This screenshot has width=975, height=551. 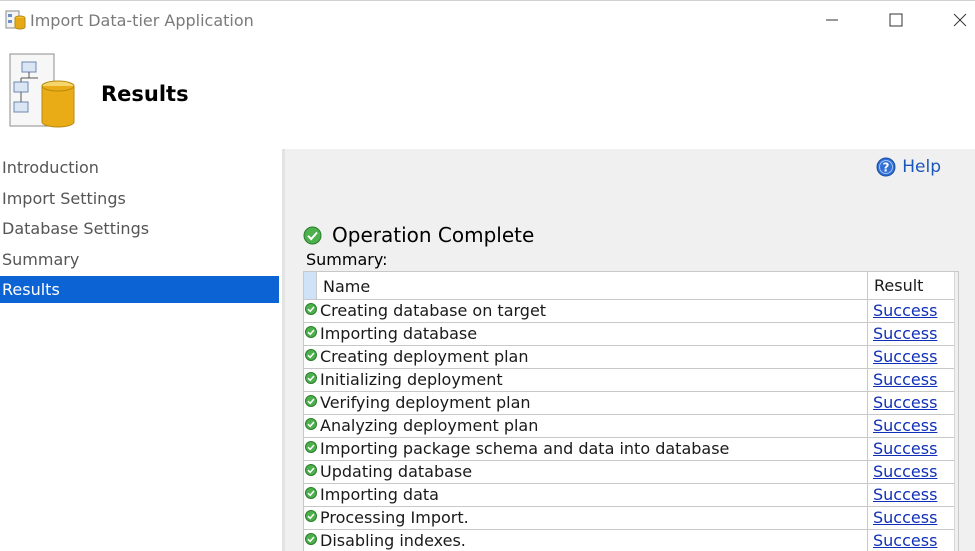 I want to click on help-circle-icon: ?, so click(x=886, y=167).